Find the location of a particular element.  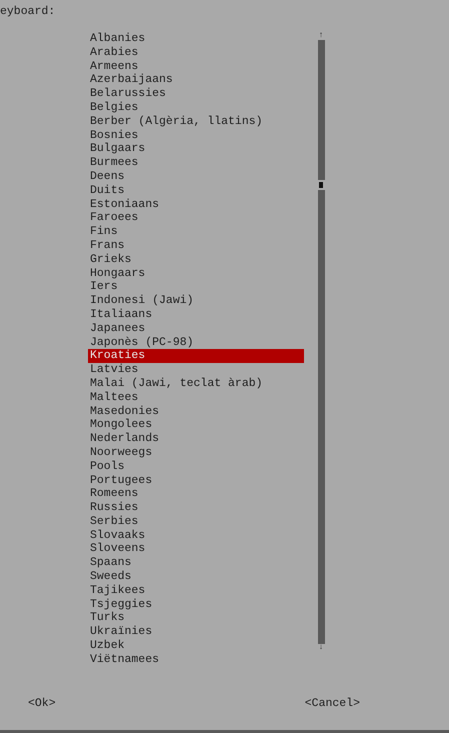

list-item: Iers is located at coordinates (196, 287).